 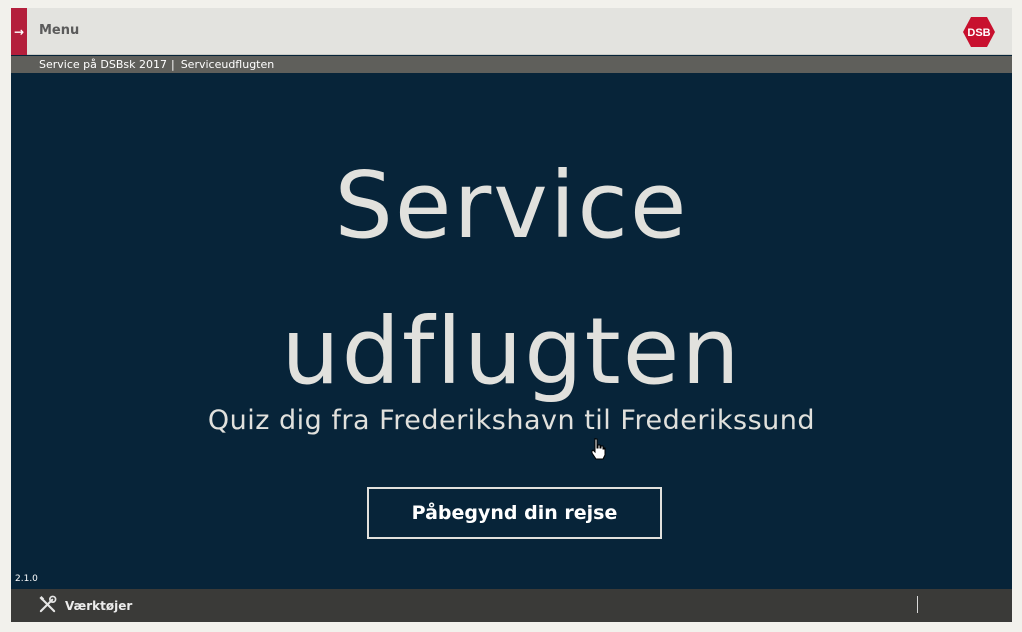 I want to click on hand-cursor-icon, so click(x=598, y=449).